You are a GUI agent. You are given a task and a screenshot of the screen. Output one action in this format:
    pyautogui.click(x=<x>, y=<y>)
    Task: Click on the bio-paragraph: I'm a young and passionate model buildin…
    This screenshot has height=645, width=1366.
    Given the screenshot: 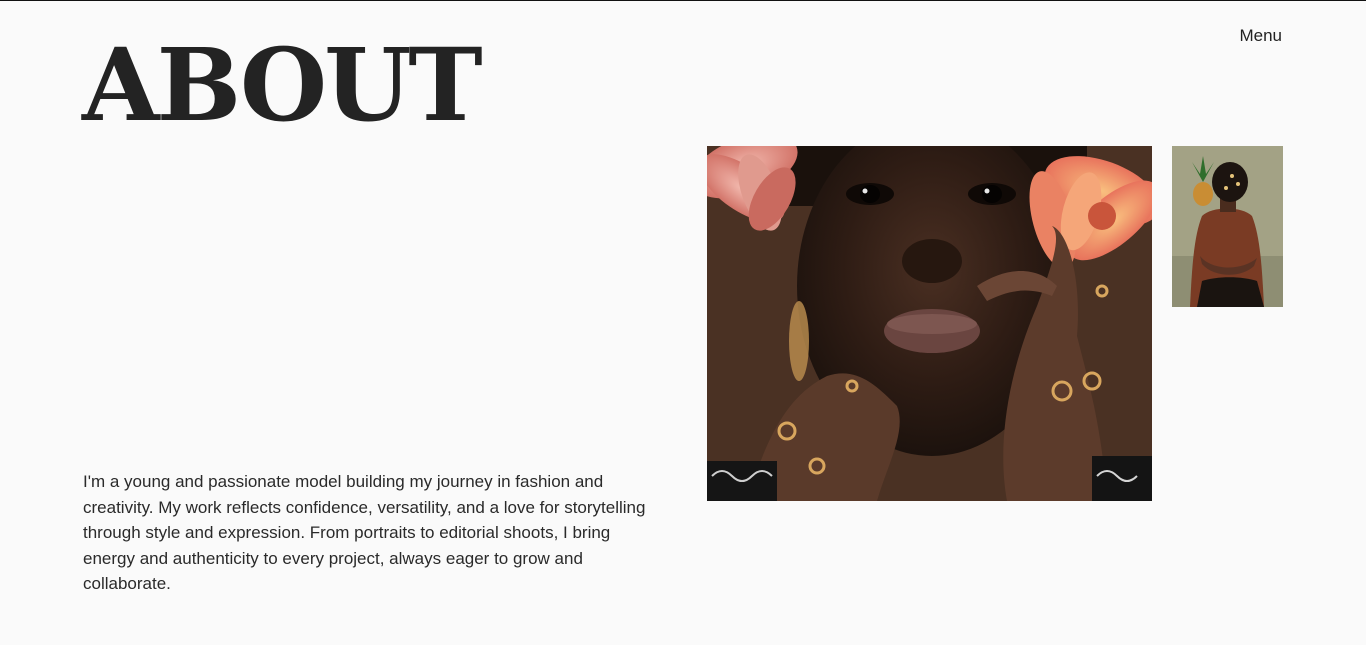 What is the action you would take?
    pyautogui.click(x=364, y=532)
    